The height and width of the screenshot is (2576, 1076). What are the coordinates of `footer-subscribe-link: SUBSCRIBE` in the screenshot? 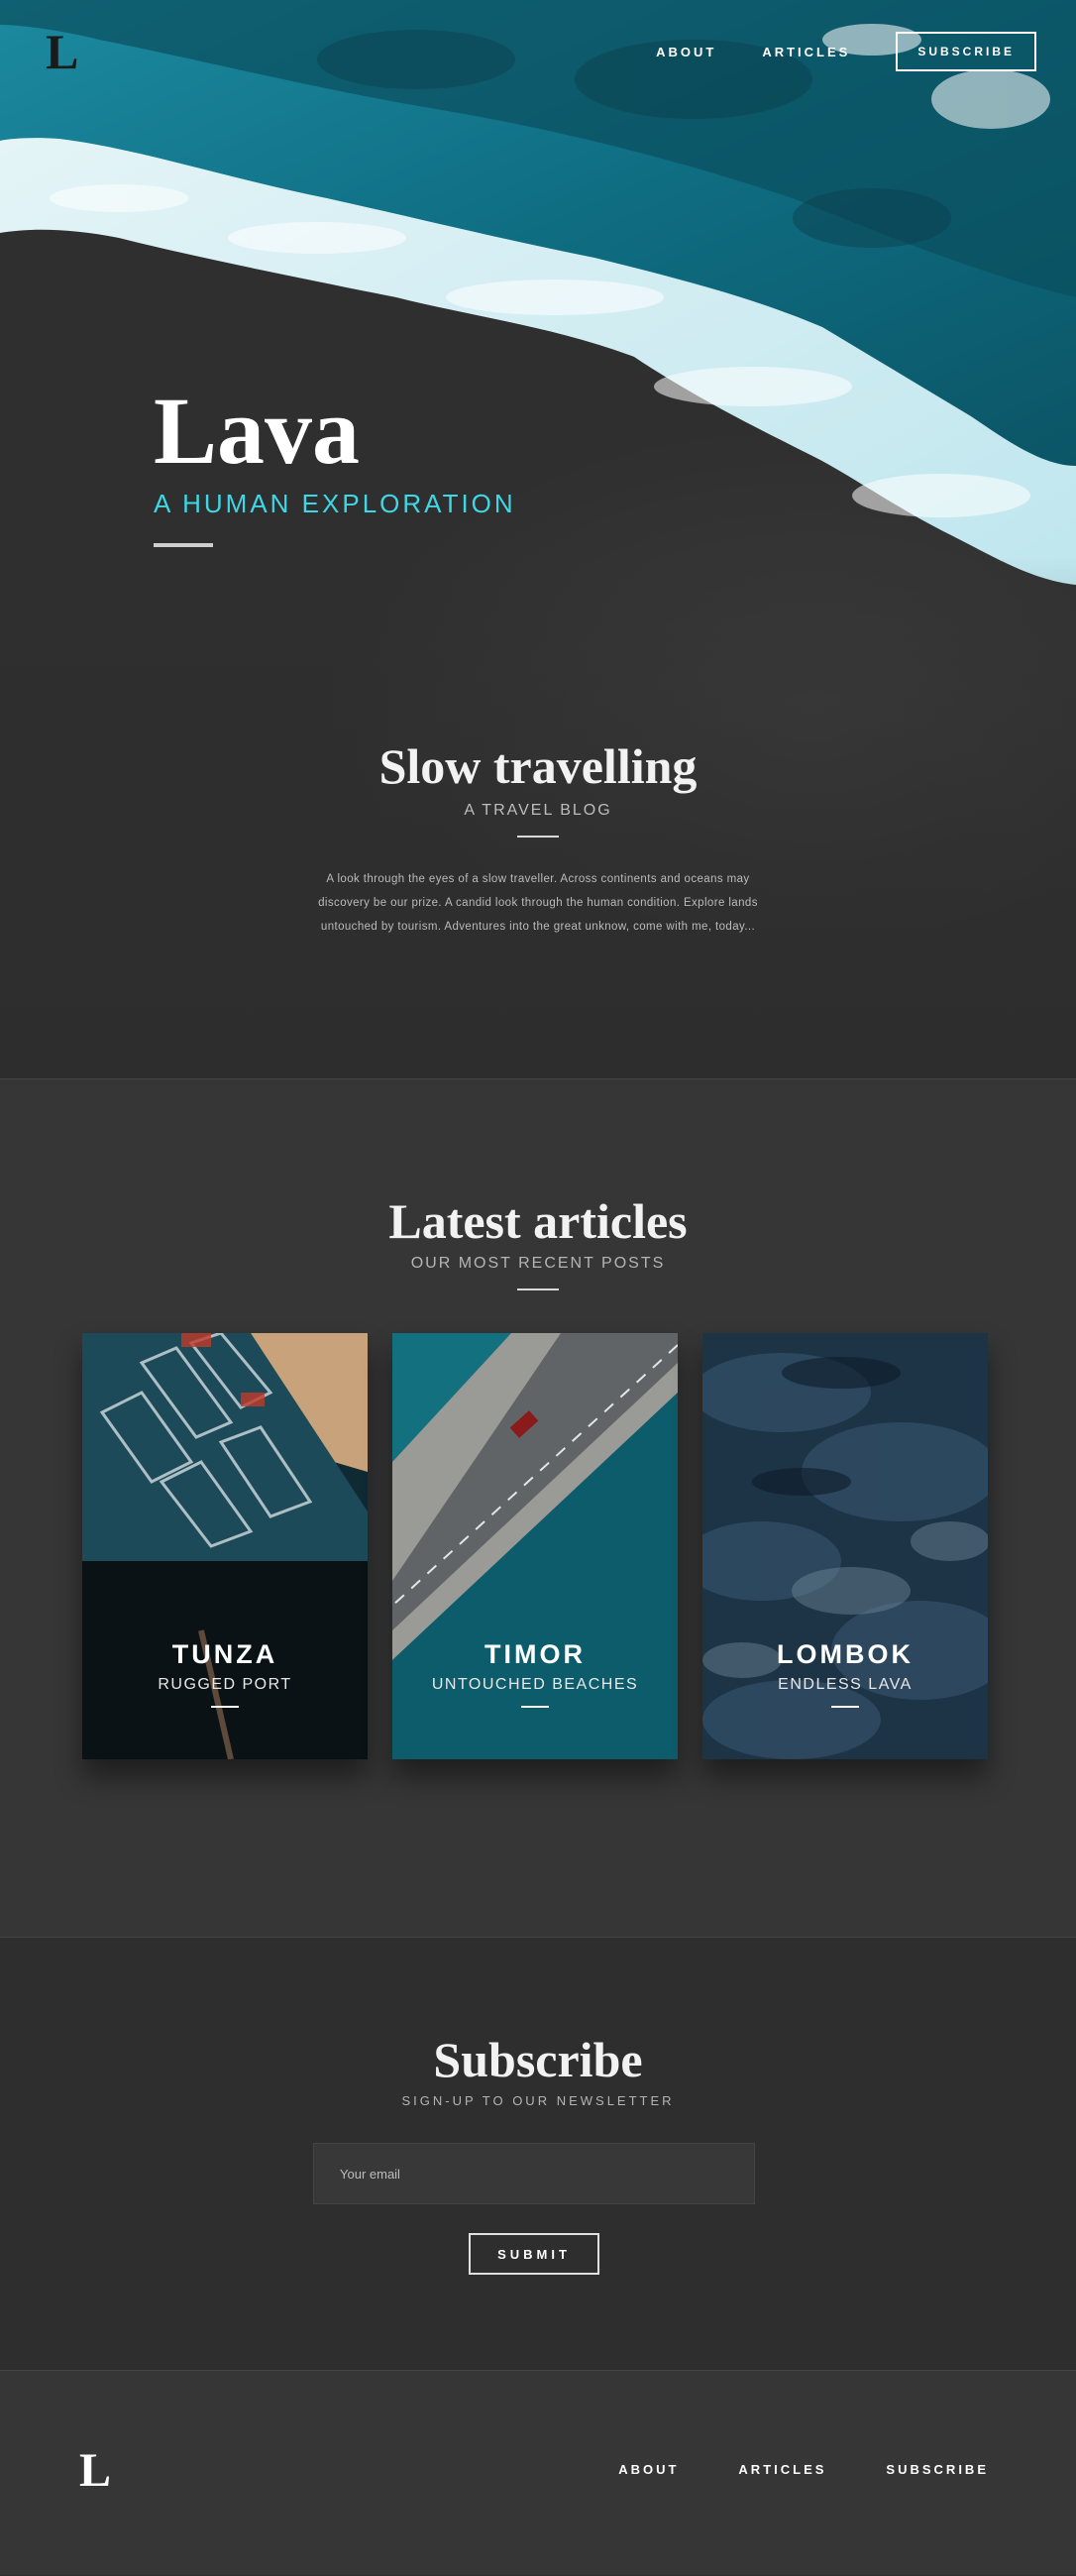 It's located at (937, 2469).